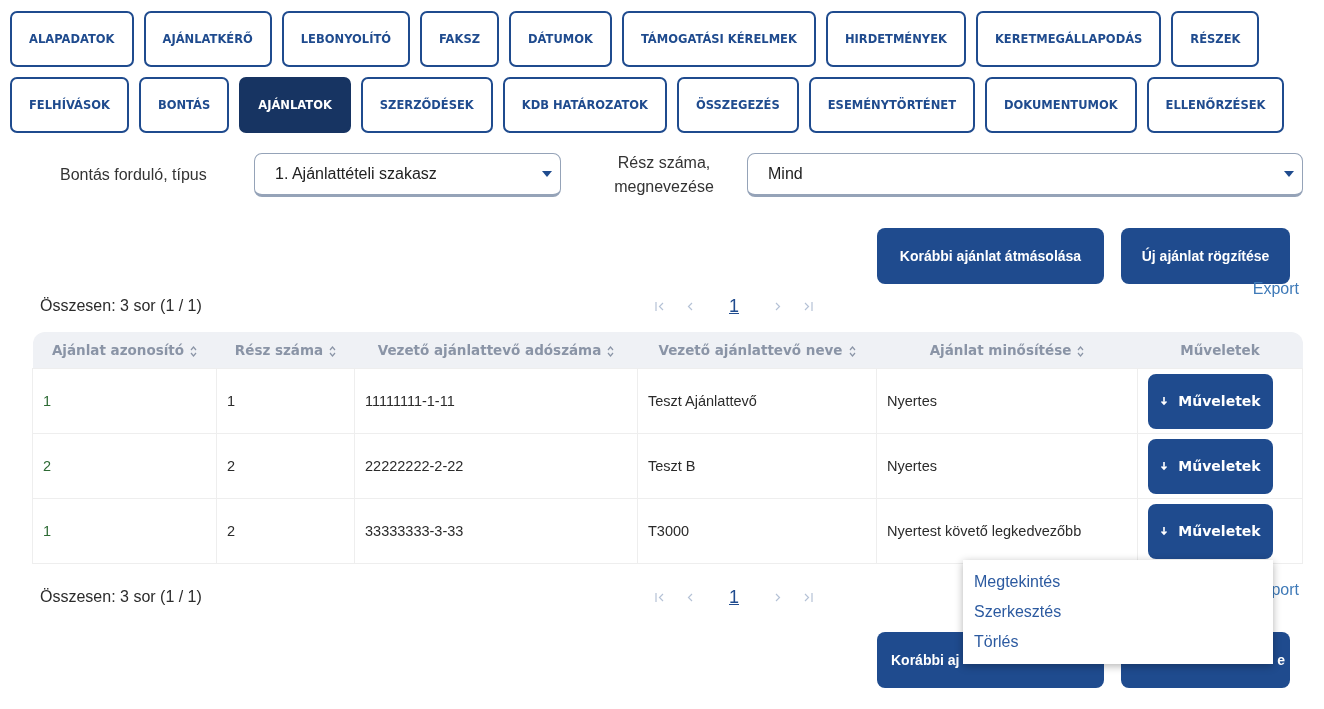  I want to click on table-cell: 33333333-3-33, so click(496, 531).